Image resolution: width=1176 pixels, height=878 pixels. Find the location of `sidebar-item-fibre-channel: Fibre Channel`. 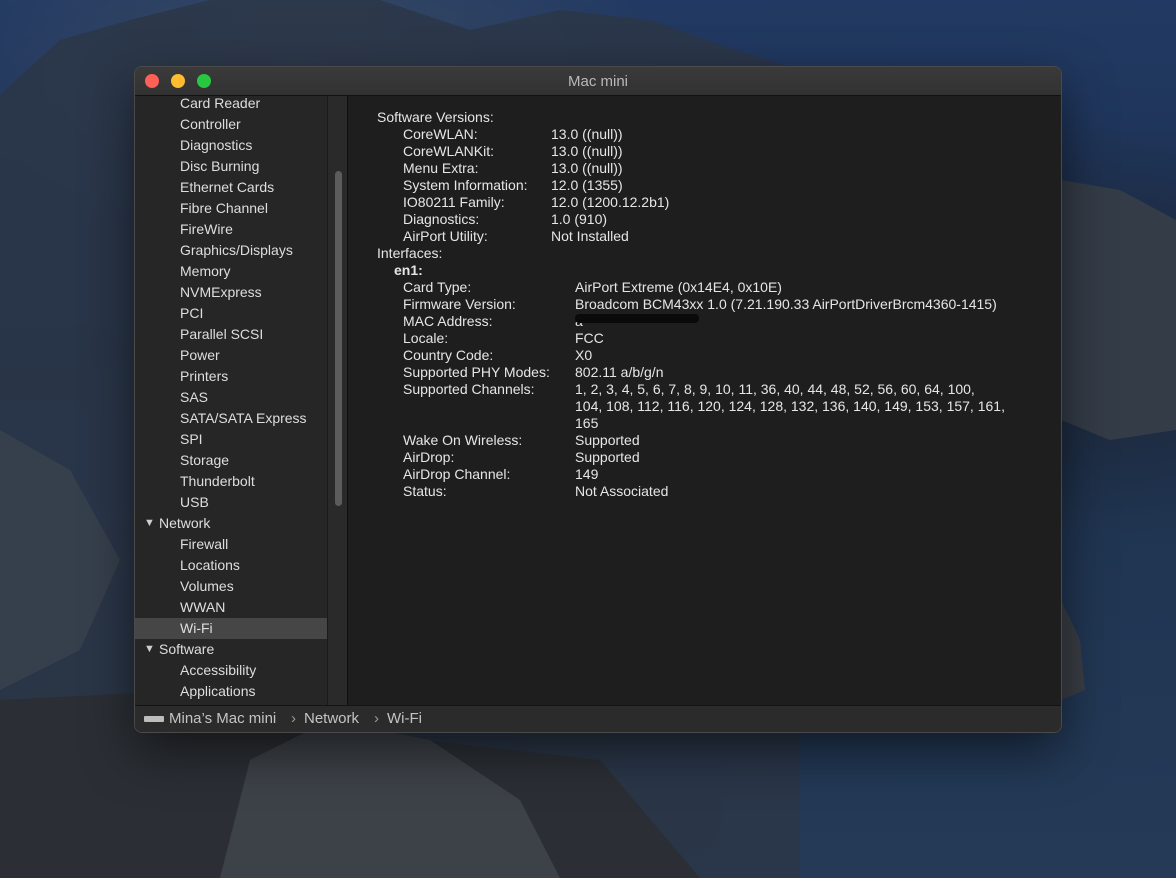

sidebar-item-fibre-channel: Fibre Channel is located at coordinates (231, 208).